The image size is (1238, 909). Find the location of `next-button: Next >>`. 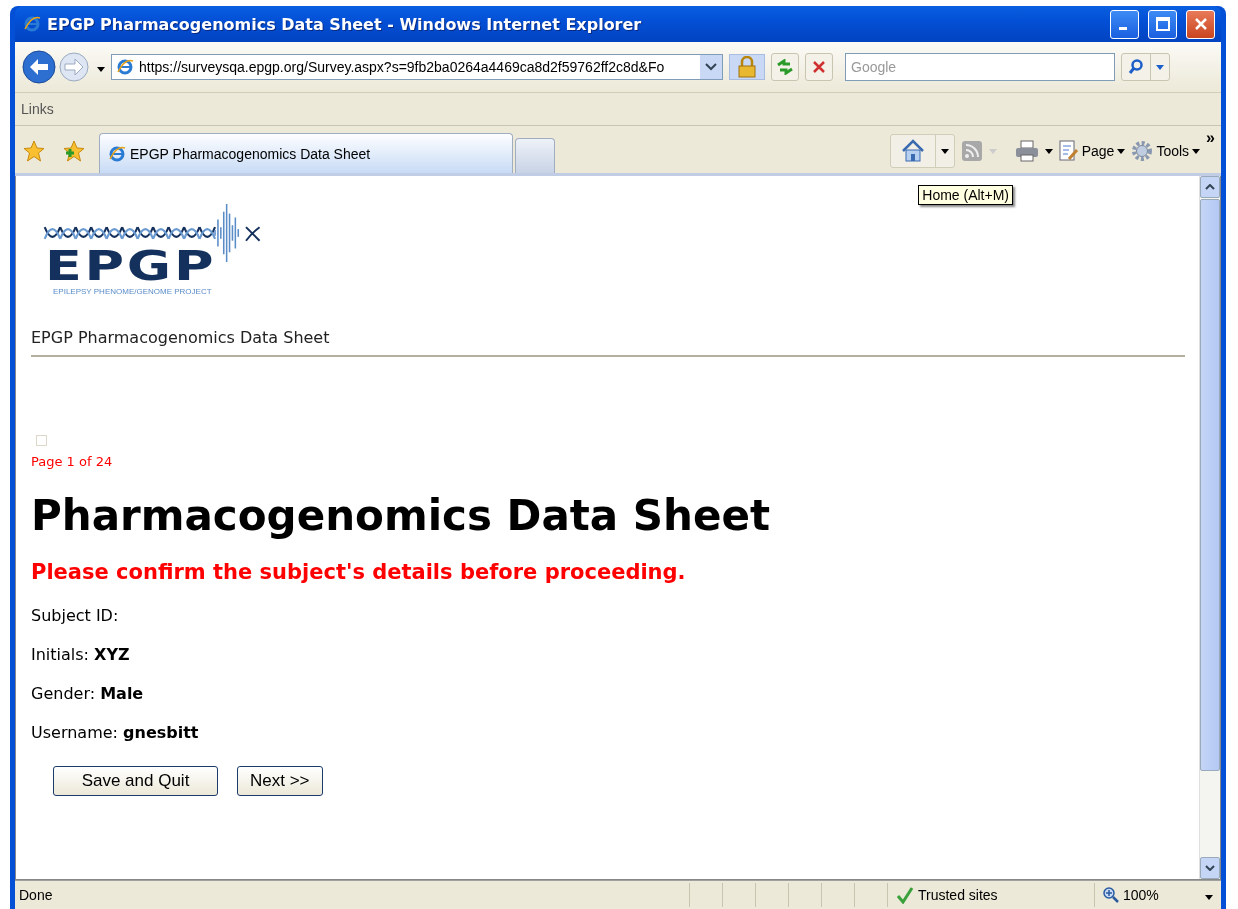

next-button: Next >> is located at coordinates (280, 781).